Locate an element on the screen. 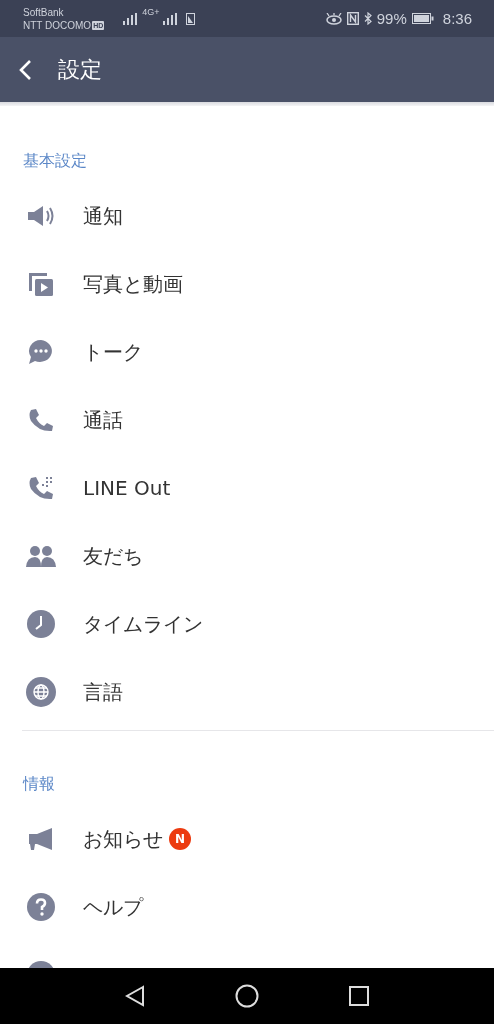  settings-item: お知らせ N is located at coordinates (247, 839).